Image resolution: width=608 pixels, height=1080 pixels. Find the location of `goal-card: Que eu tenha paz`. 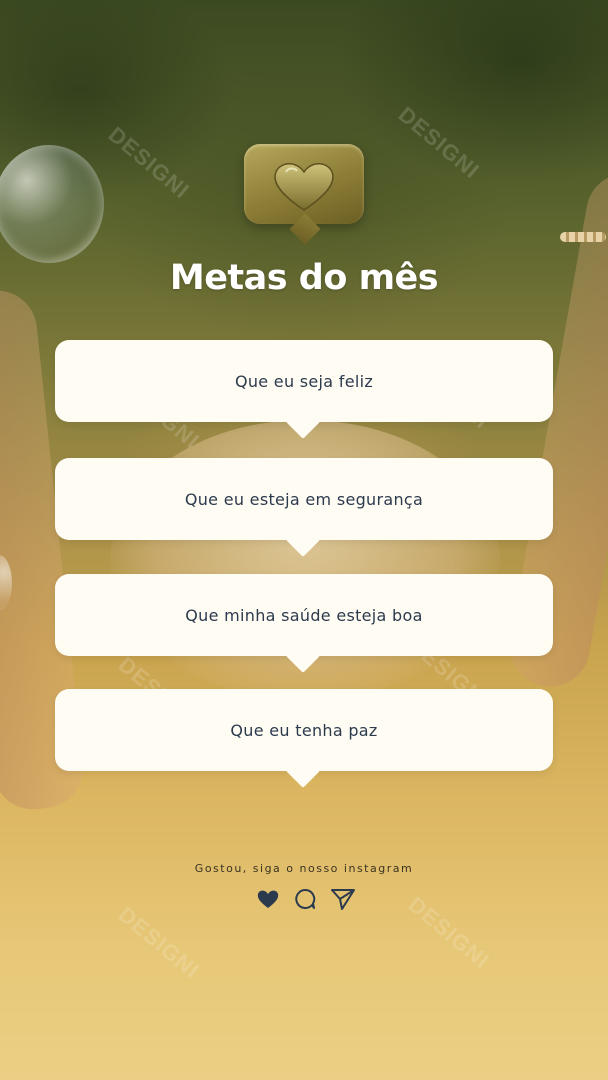

goal-card: Que eu tenha paz is located at coordinates (304, 738).